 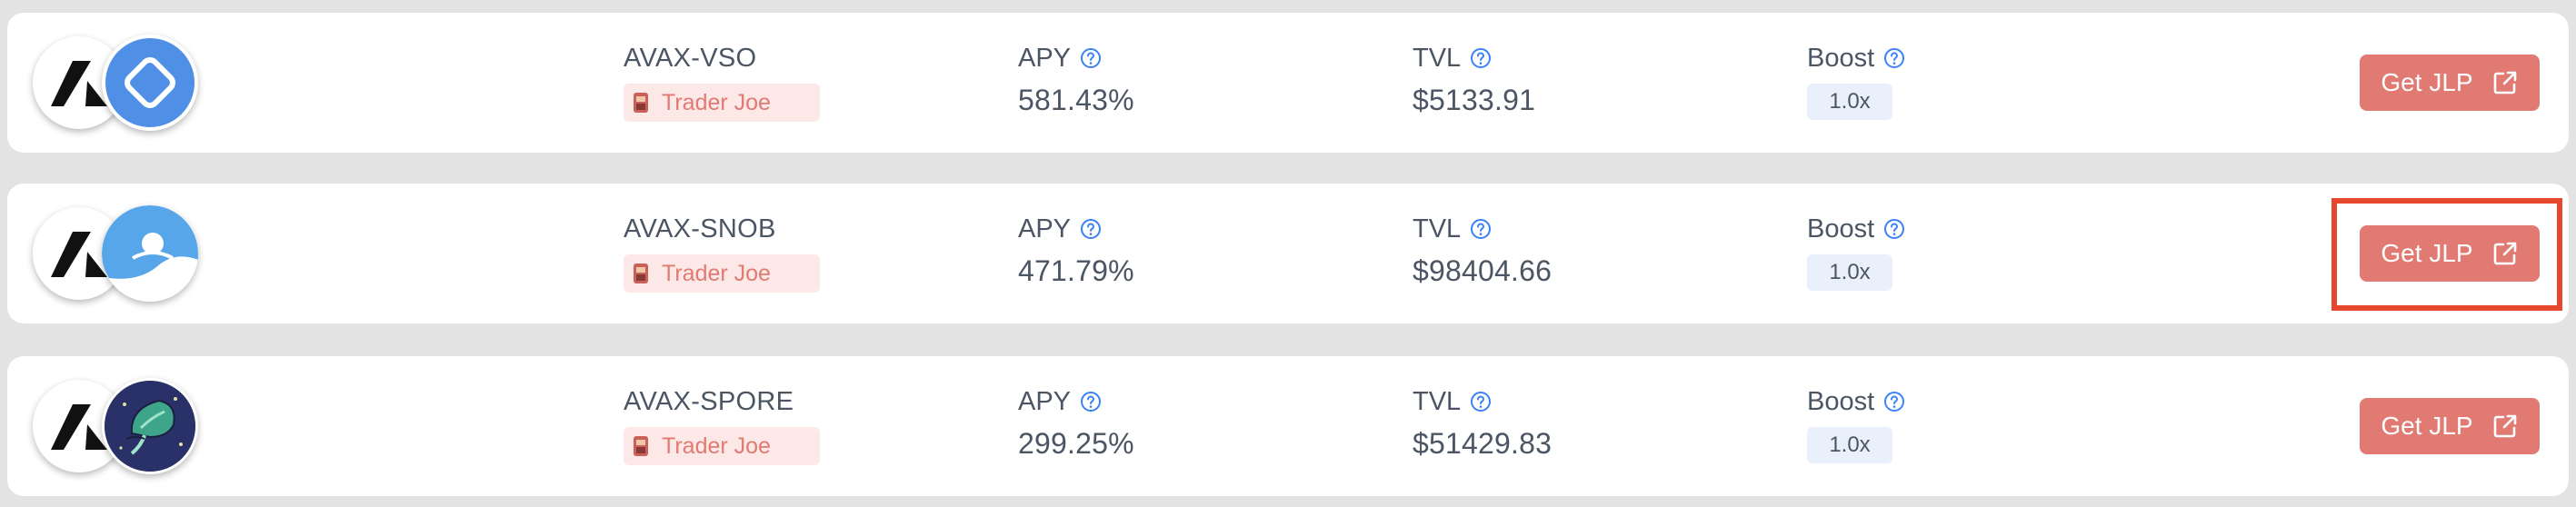 What do you see at coordinates (1076, 270) in the screenshot?
I see `apy-value: 471.79%` at bounding box center [1076, 270].